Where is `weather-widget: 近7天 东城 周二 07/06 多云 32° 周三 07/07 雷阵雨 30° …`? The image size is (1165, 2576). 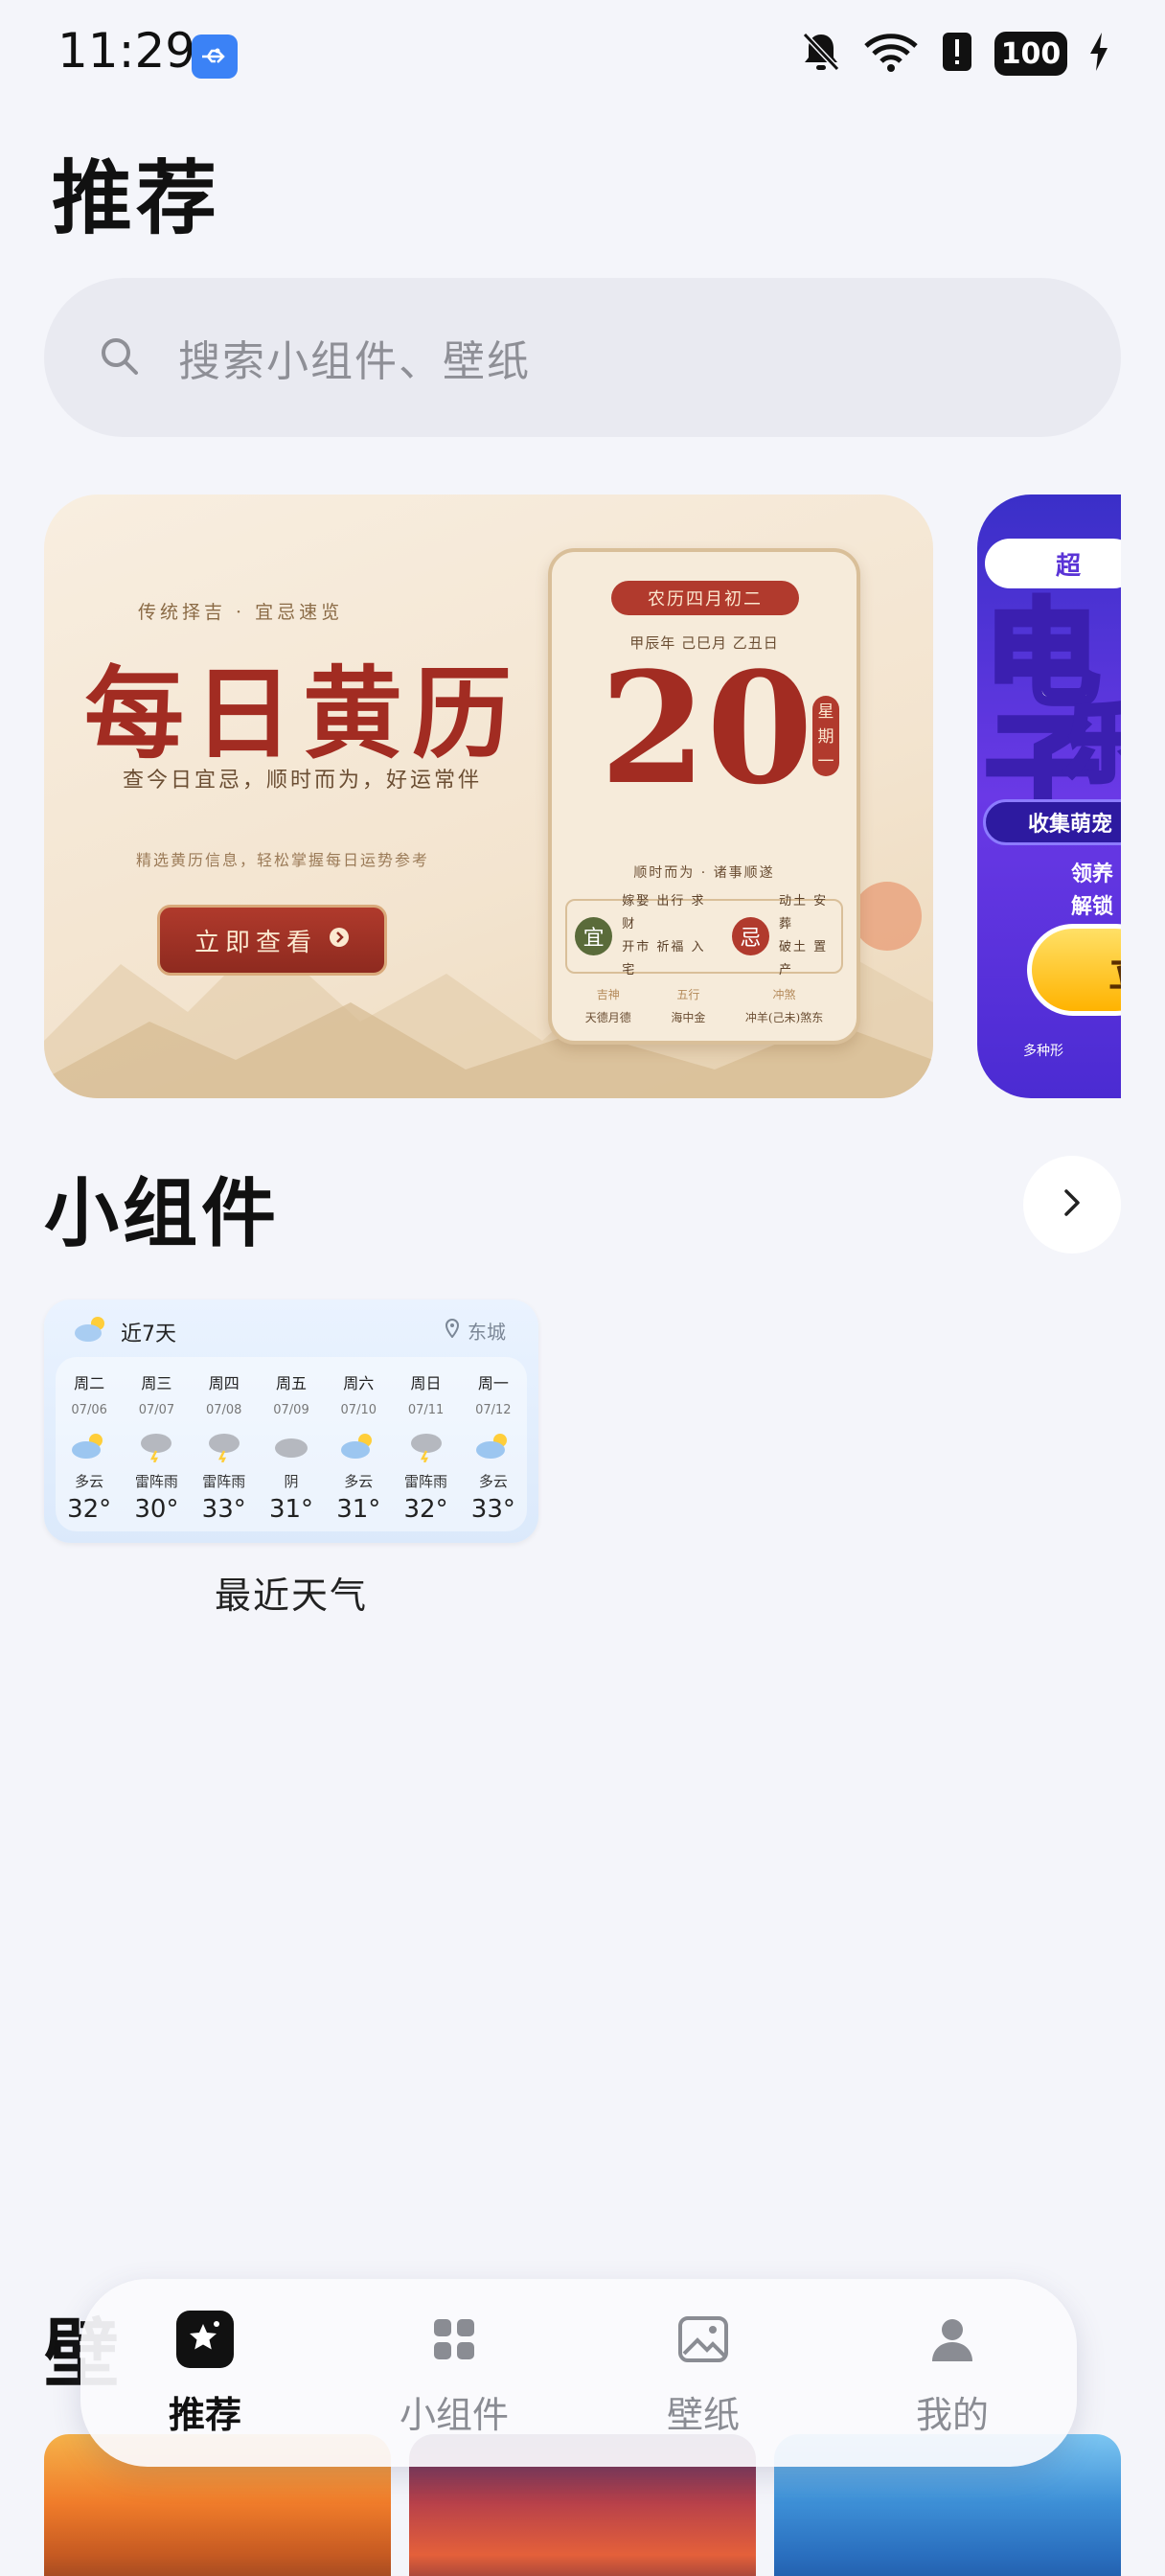 weather-widget: 近7天 东城 周二 07/06 多云 32° 周三 07/07 雷阵雨 30° … is located at coordinates (291, 1421).